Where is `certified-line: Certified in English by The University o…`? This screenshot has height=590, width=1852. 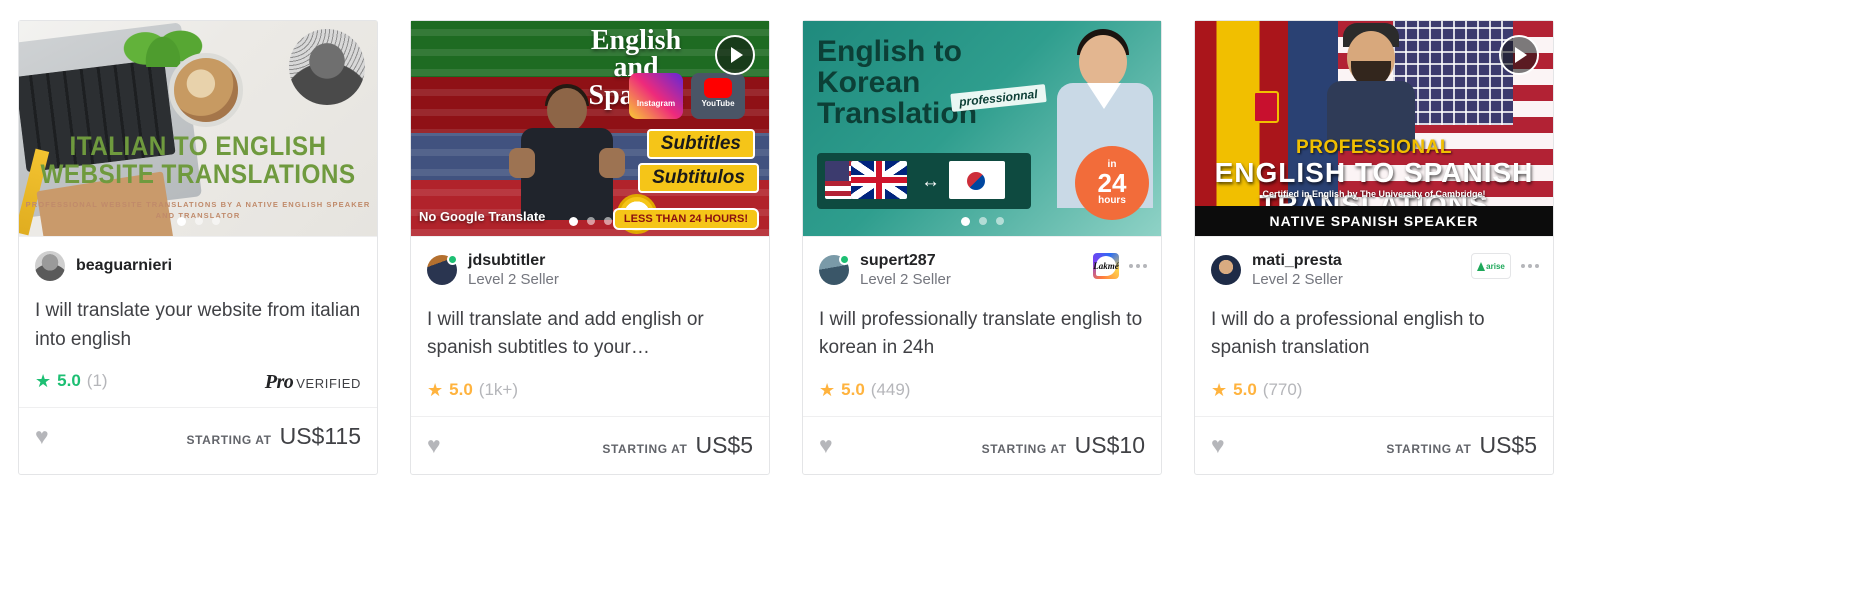 certified-line: Certified in English by The University o… is located at coordinates (1374, 194).